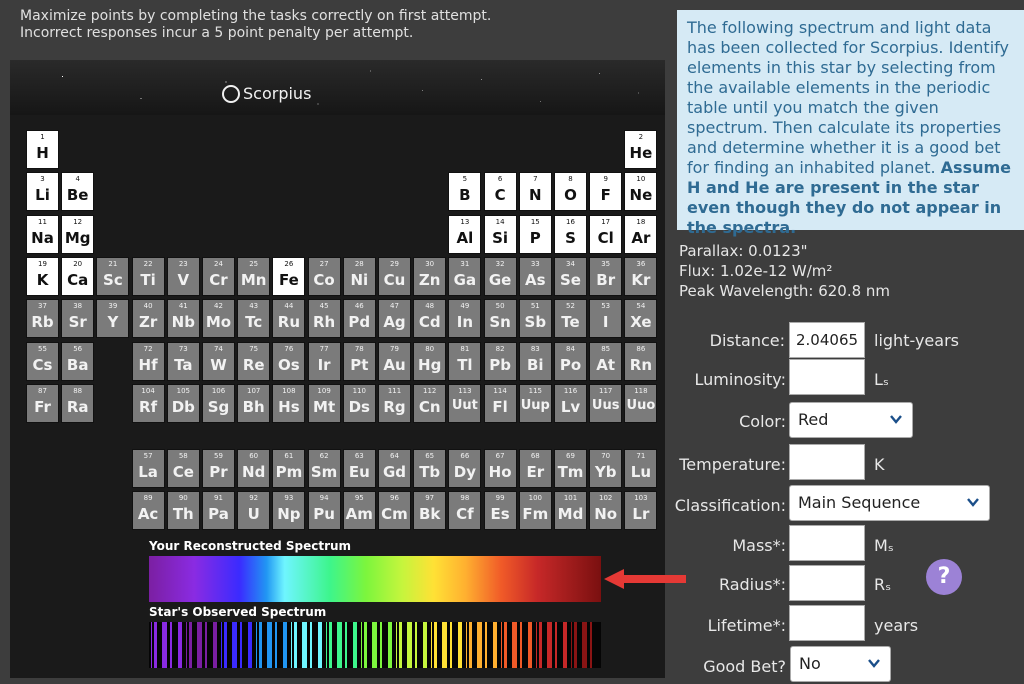 Image resolution: width=1024 pixels, height=684 pixels. What do you see at coordinates (465, 510) in the screenshot?
I see `element-cf: 98 Cf` at bounding box center [465, 510].